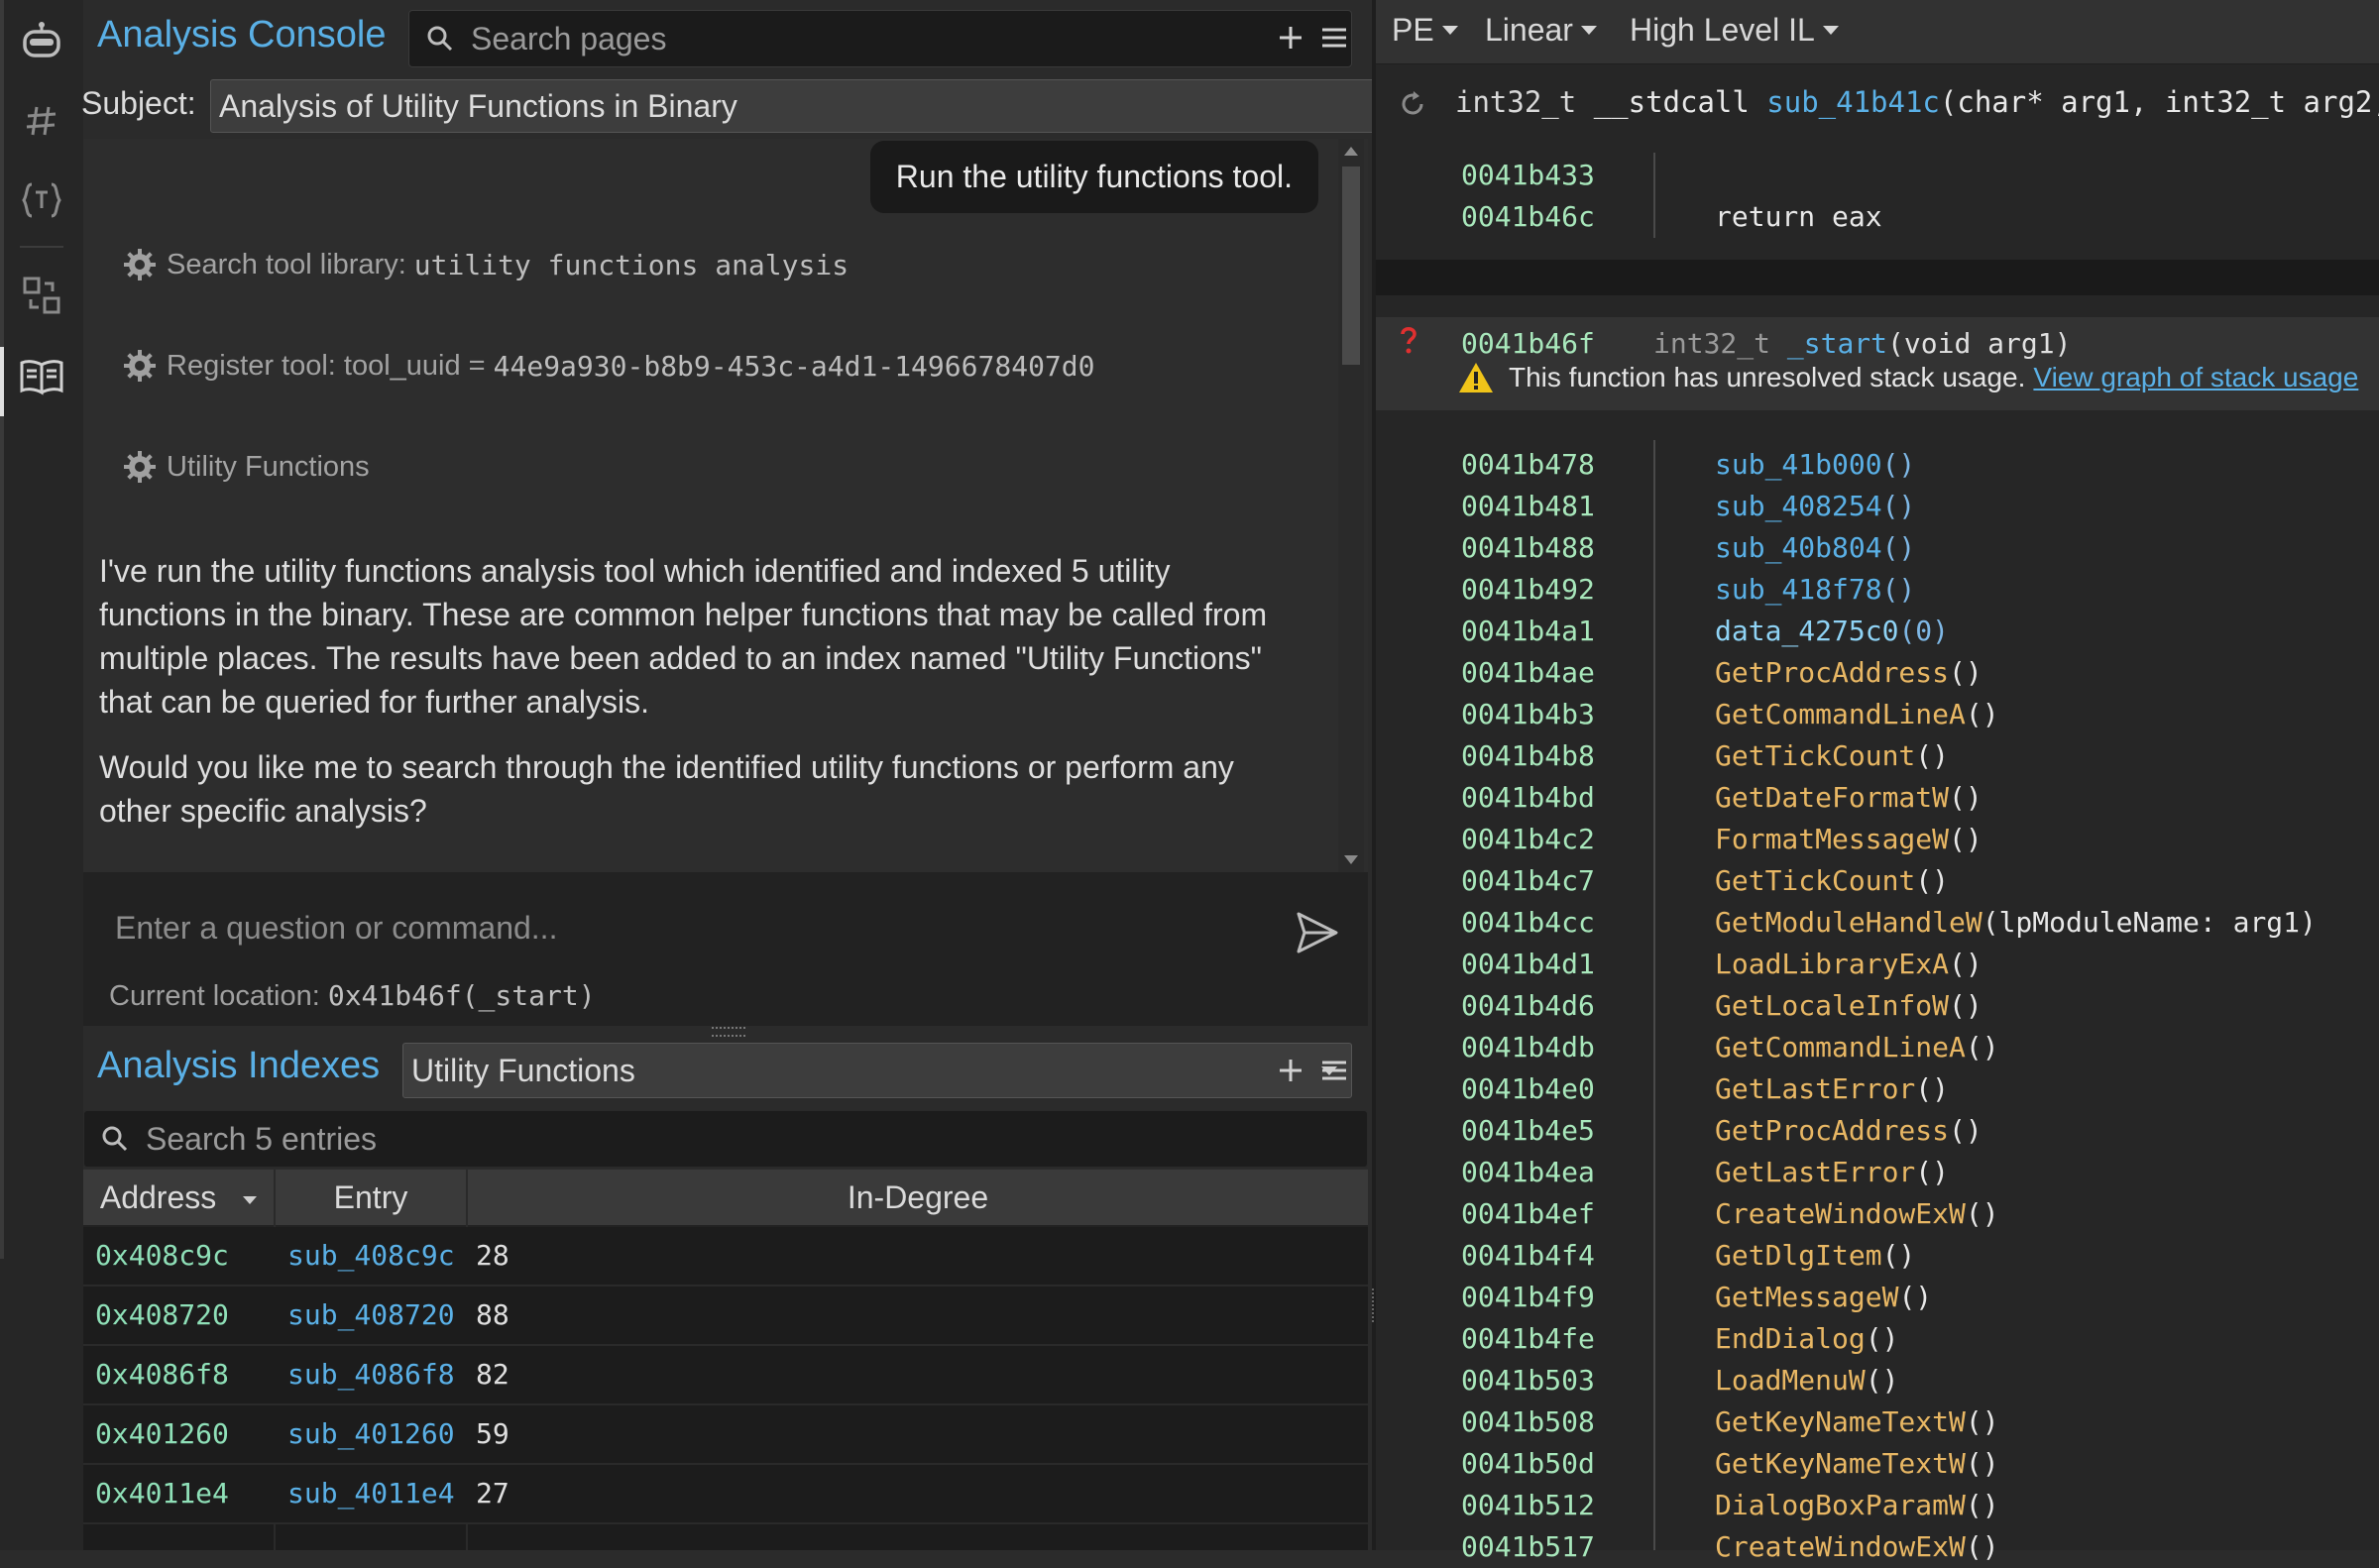 This screenshot has height=1568, width=2379. Describe the element at coordinates (41, 376) in the screenshot. I see `book-icon` at that location.